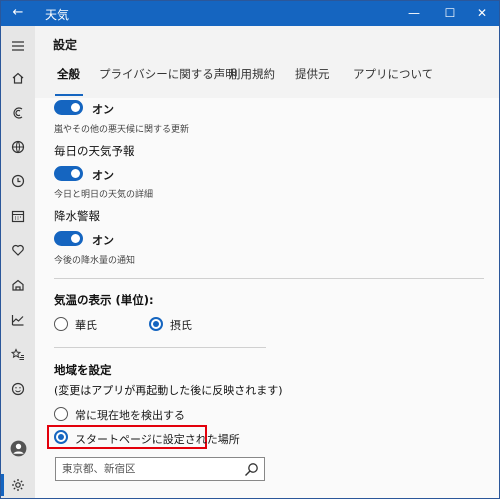 The image size is (500, 499). Describe the element at coordinates (18, 389) in the screenshot. I see `feedback-icon` at that location.